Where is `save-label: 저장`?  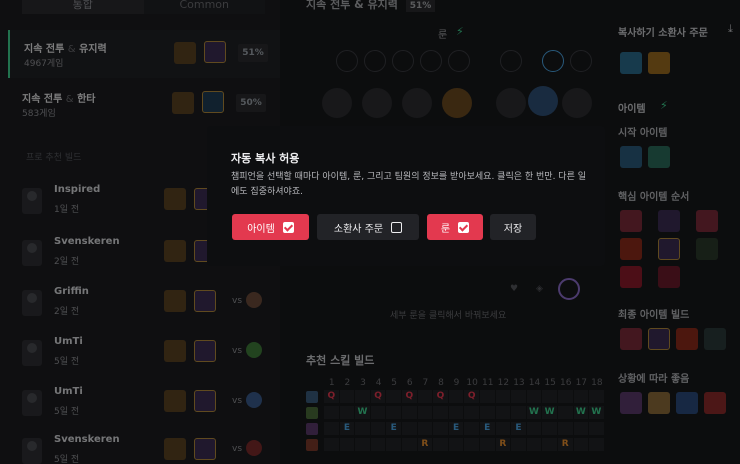 save-label: 저장 is located at coordinates (513, 229).